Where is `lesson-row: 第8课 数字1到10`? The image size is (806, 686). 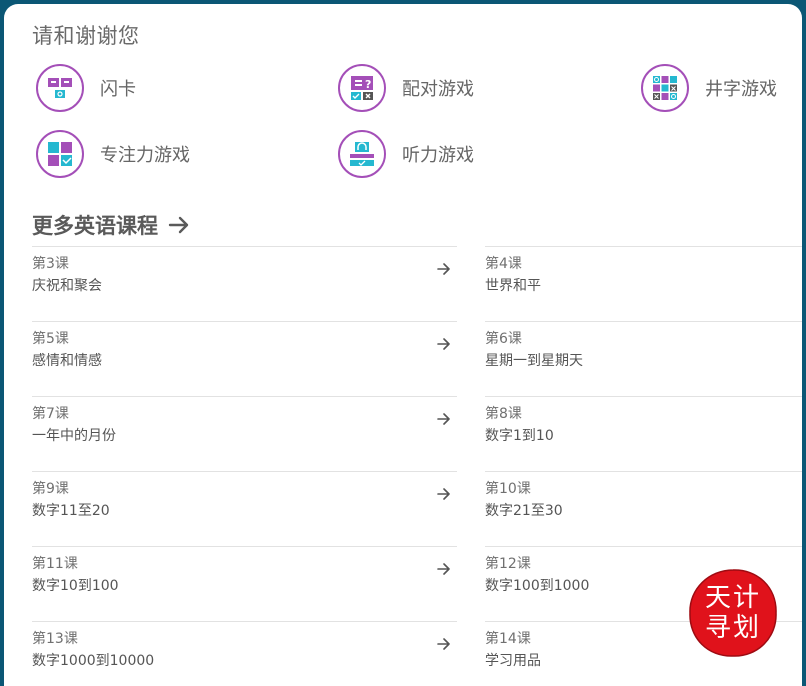 lesson-row: 第8课 数字1到10 is located at coordinates (643, 433).